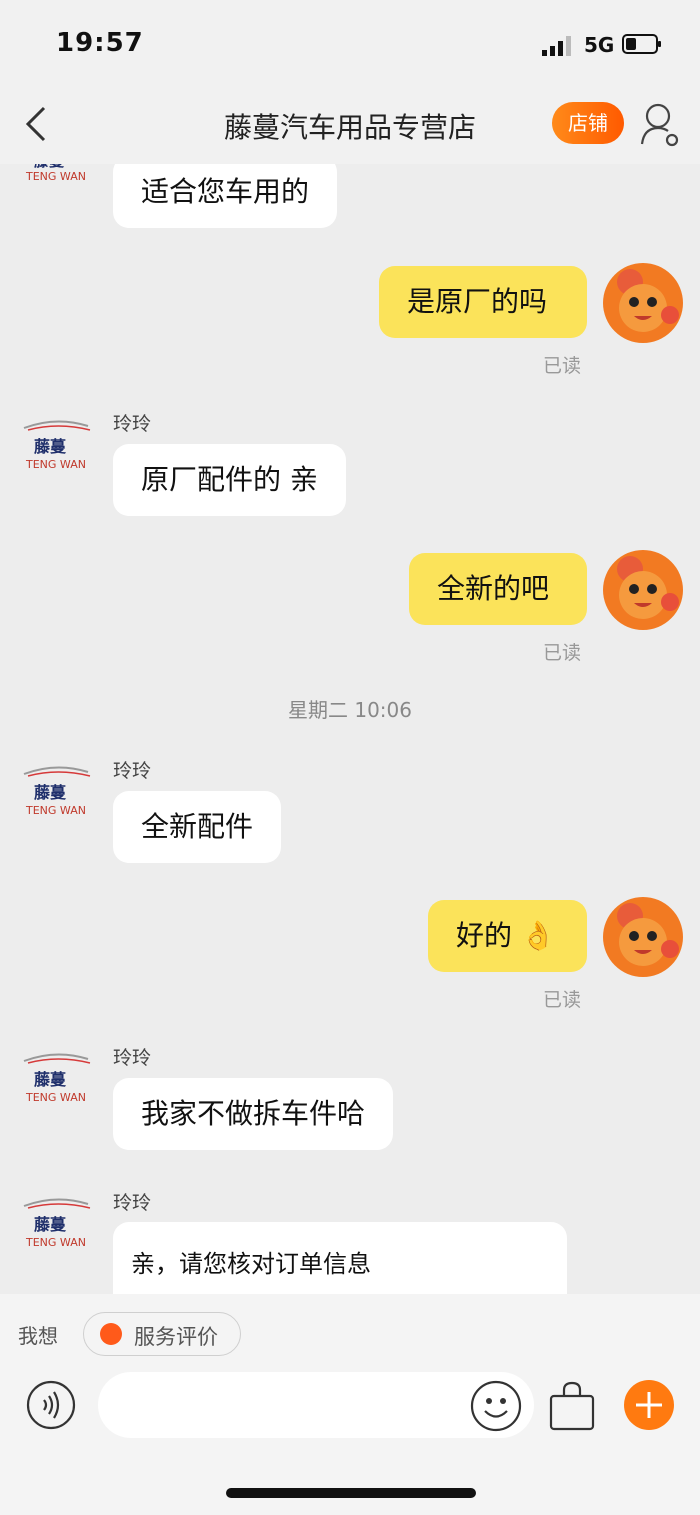 The height and width of the screenshot is (1515, 700). I want to click on order-card: 亲，请您核对订单信息, so click(340, 1258).